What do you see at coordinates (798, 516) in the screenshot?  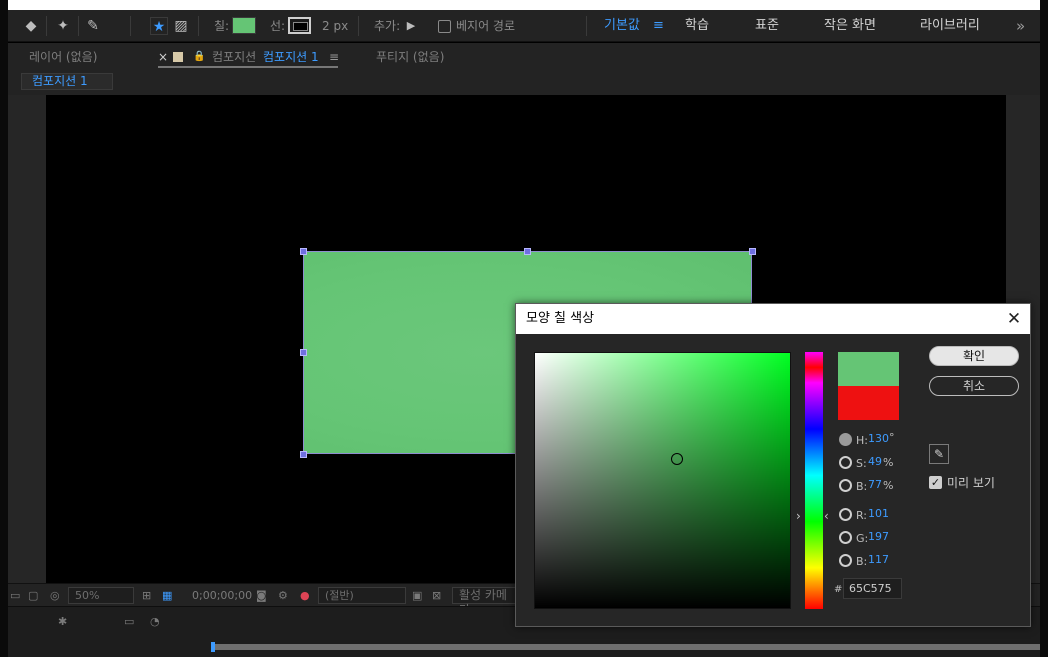 I see `hue-slider-left-arrow-icon: ›` at bounding box center [798, 516].